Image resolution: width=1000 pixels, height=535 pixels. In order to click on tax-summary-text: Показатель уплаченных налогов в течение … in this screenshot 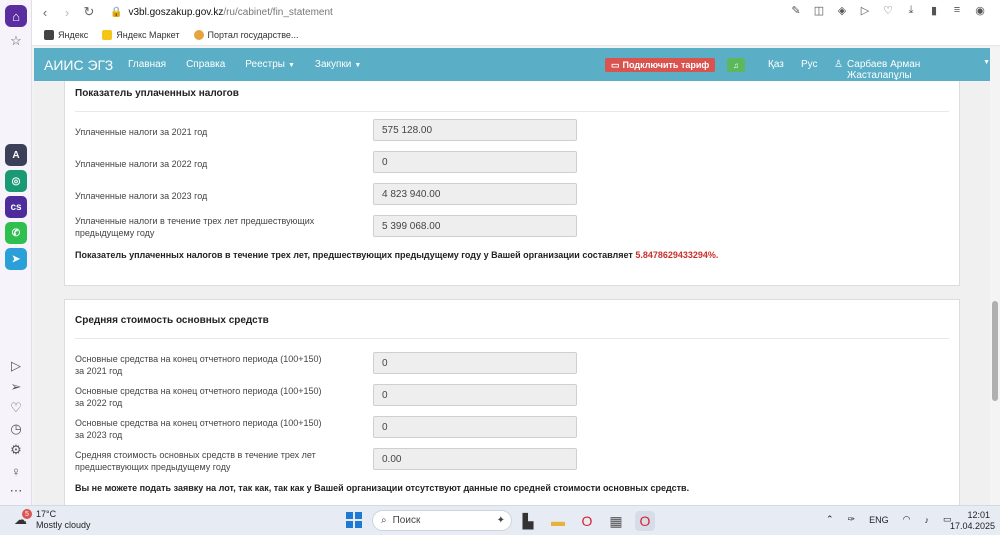, I will do `click(355, 255)`.